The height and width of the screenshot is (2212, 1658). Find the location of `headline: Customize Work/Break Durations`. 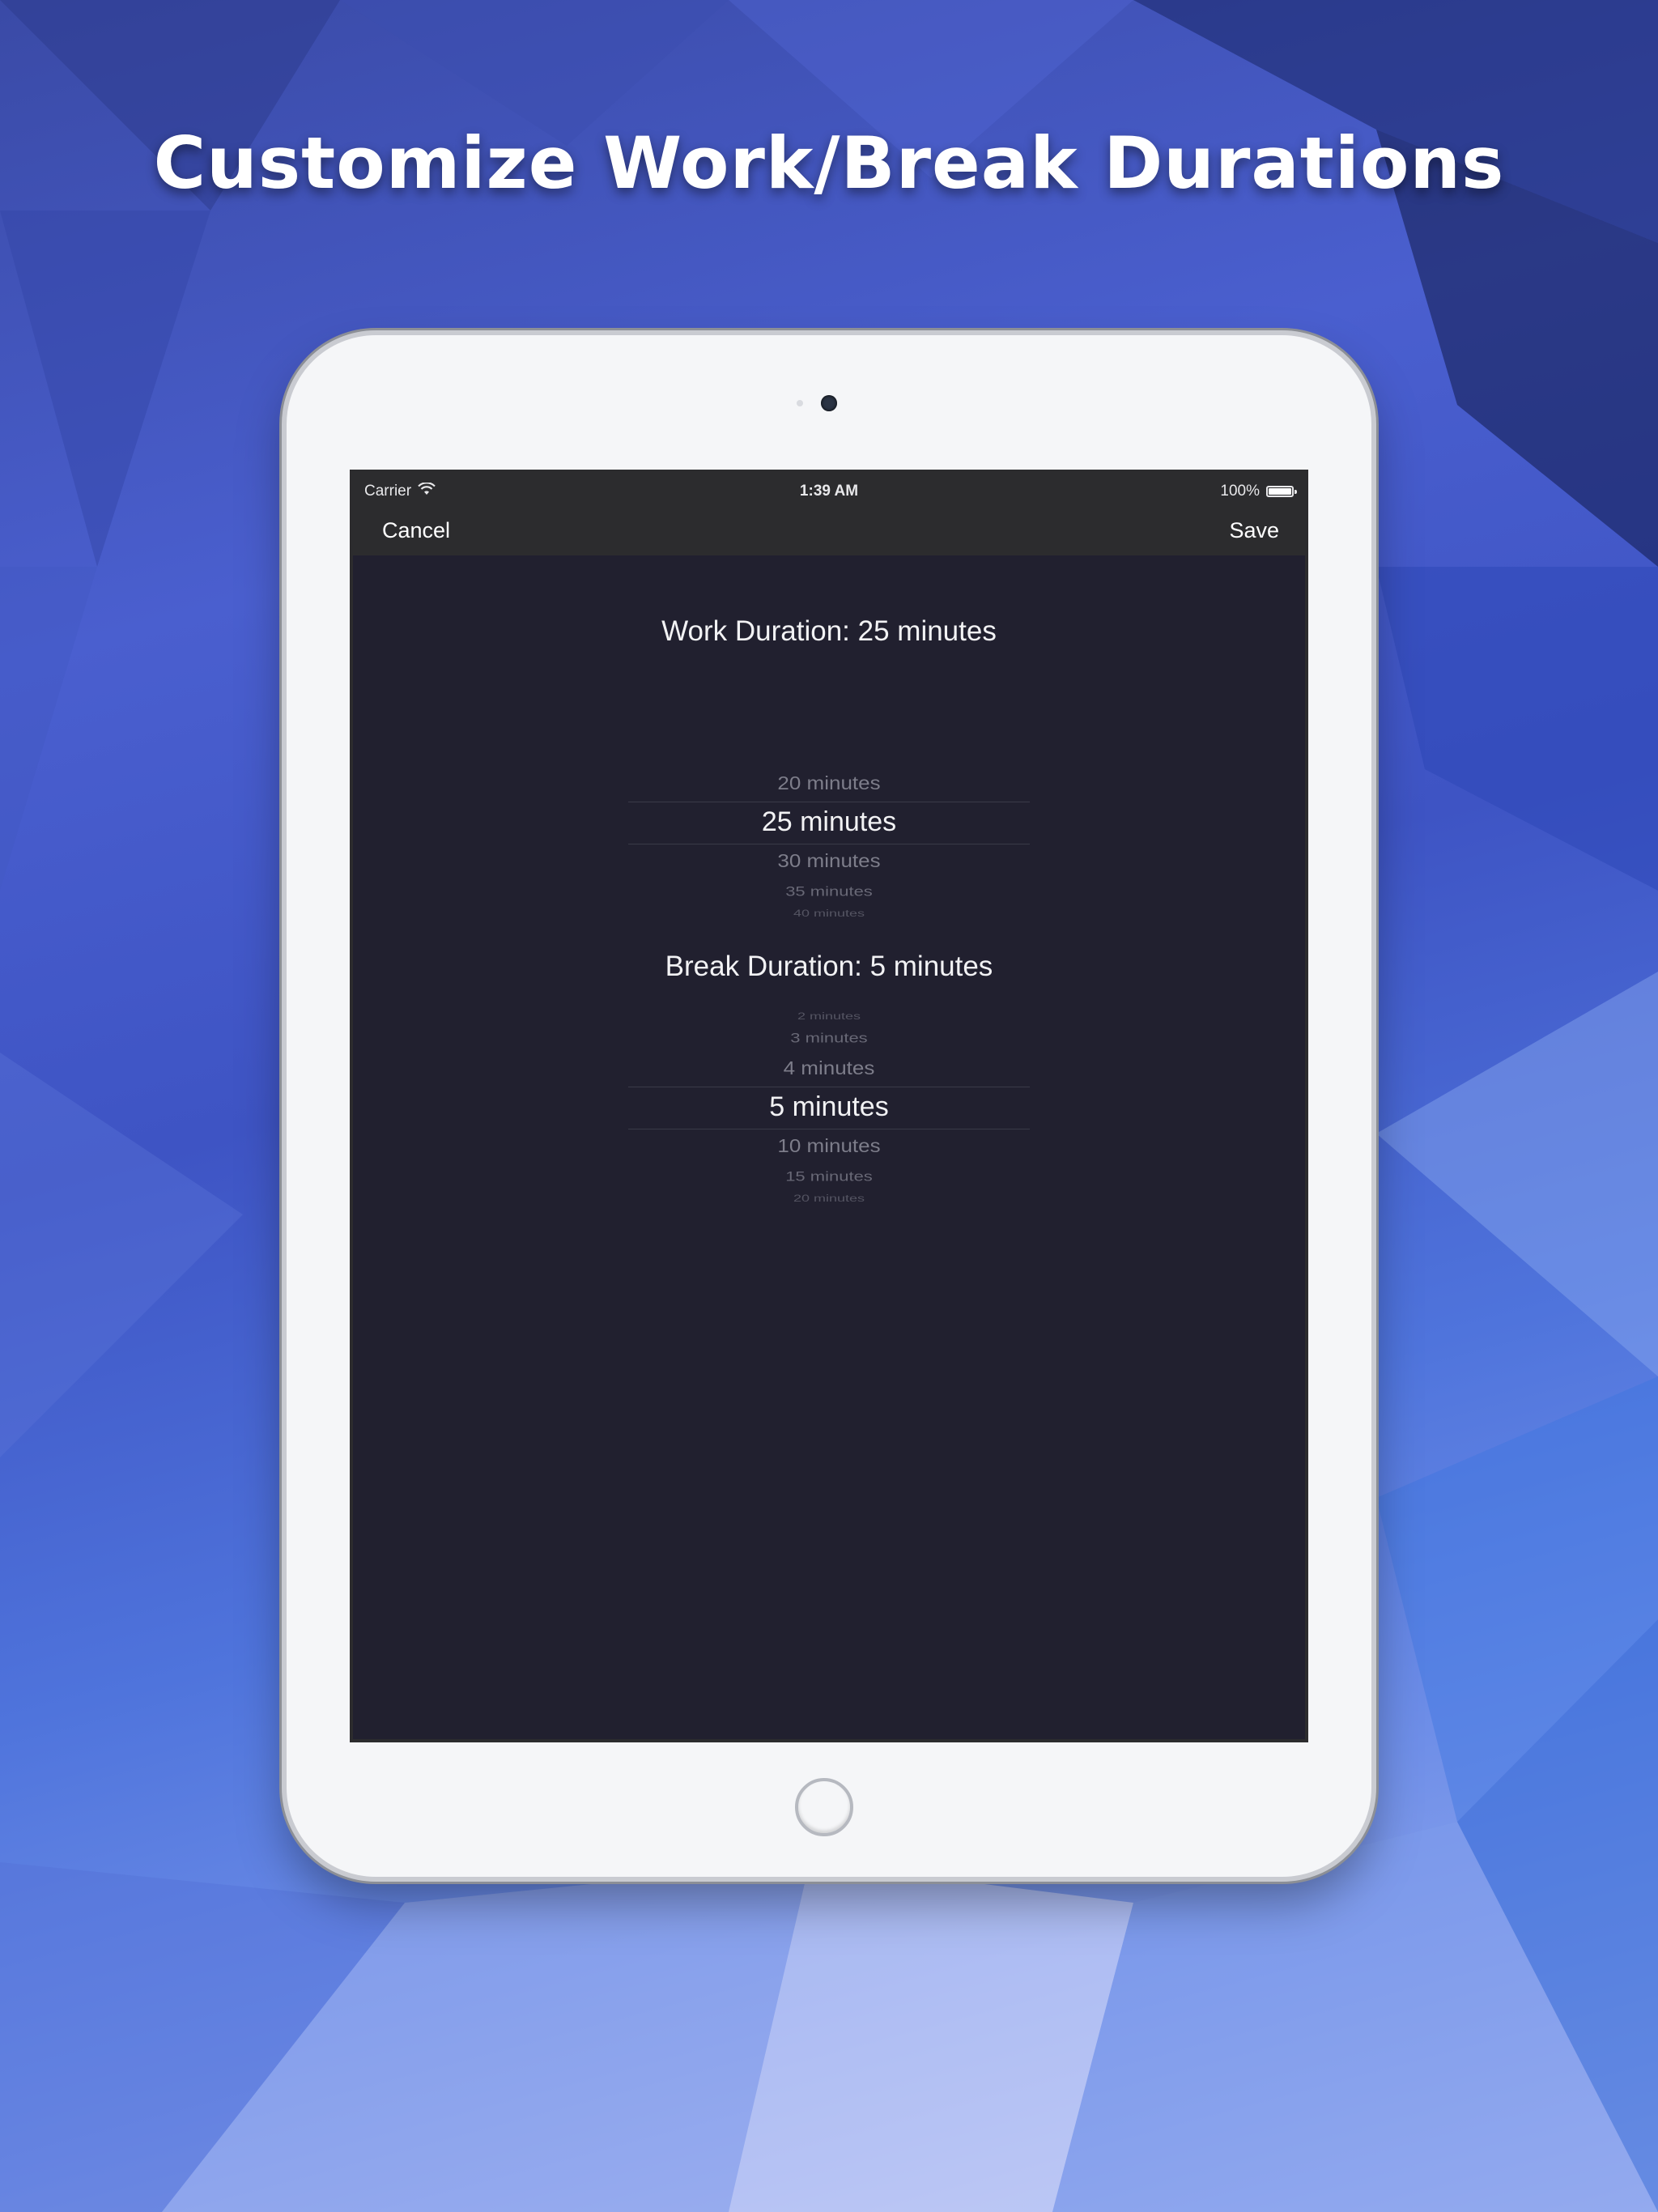

headline: Customize Work/Break Durations is located at coordinates (829, 163).